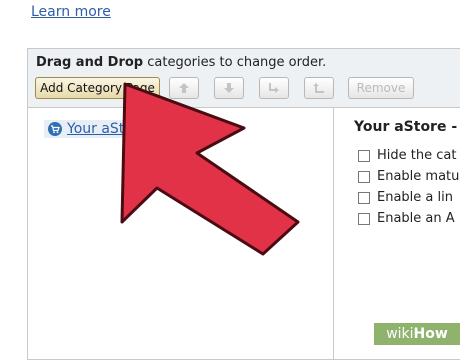 This screenshot has width=460, height=360. I want to click on store-settings-title: Your aStore -, so click(406, 127).